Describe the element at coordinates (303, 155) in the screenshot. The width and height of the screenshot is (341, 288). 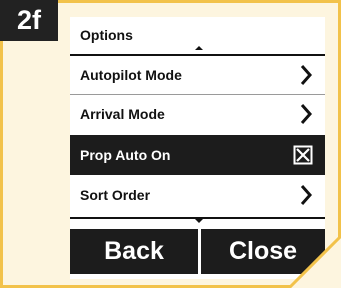
I see `checkbox-checked-icon` at that location.